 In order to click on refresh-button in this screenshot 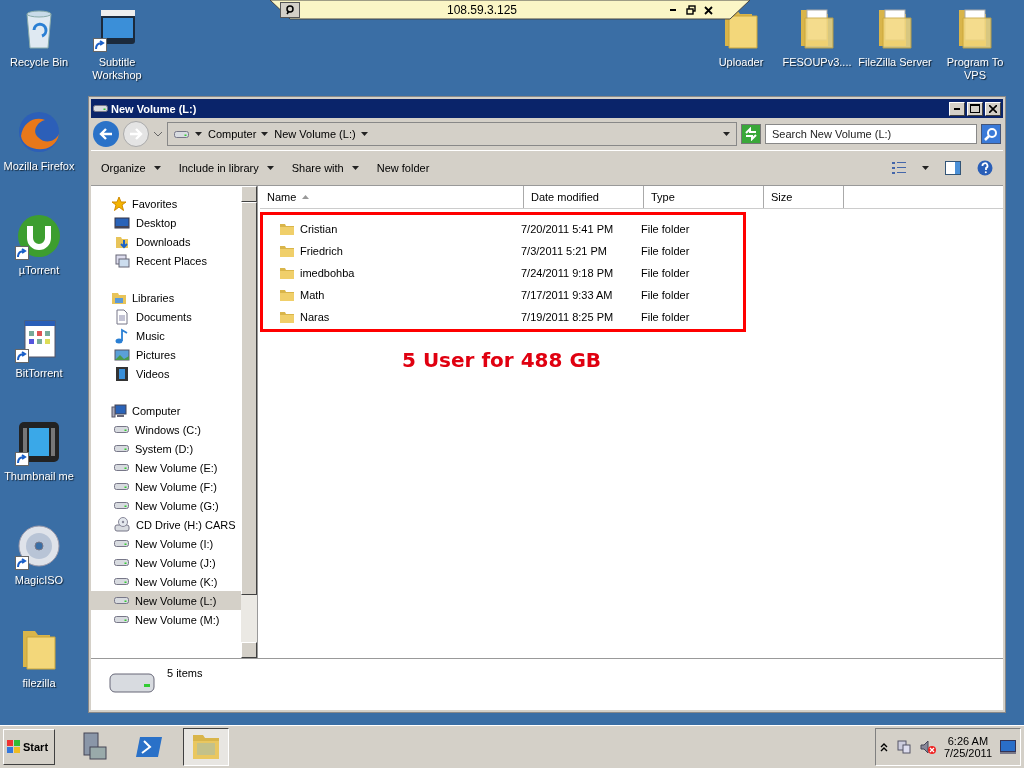, I will do `click(751, 134)`.